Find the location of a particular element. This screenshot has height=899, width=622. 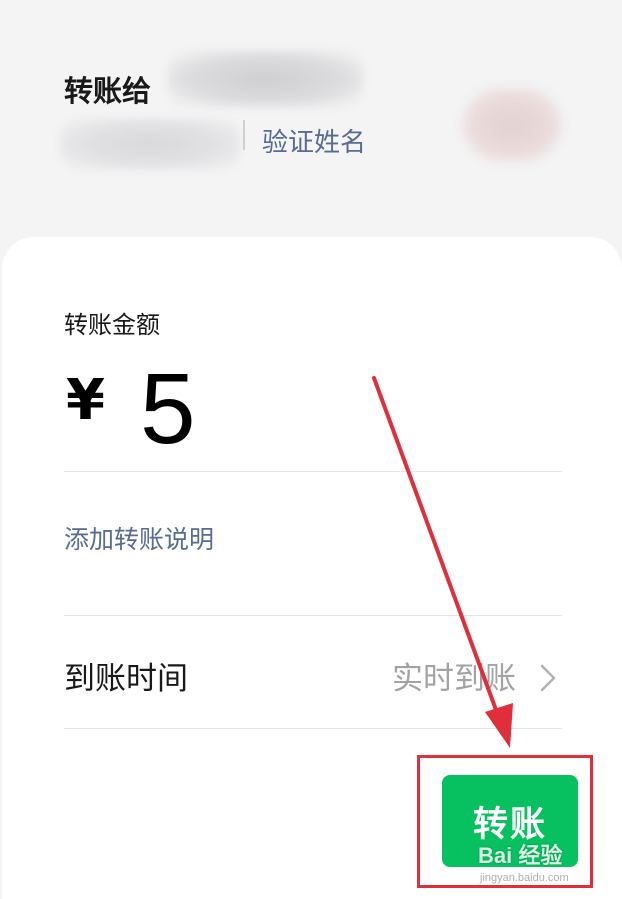

arrival-time-row: 到账时间 实时到账 is located at coordinates (311, 672).